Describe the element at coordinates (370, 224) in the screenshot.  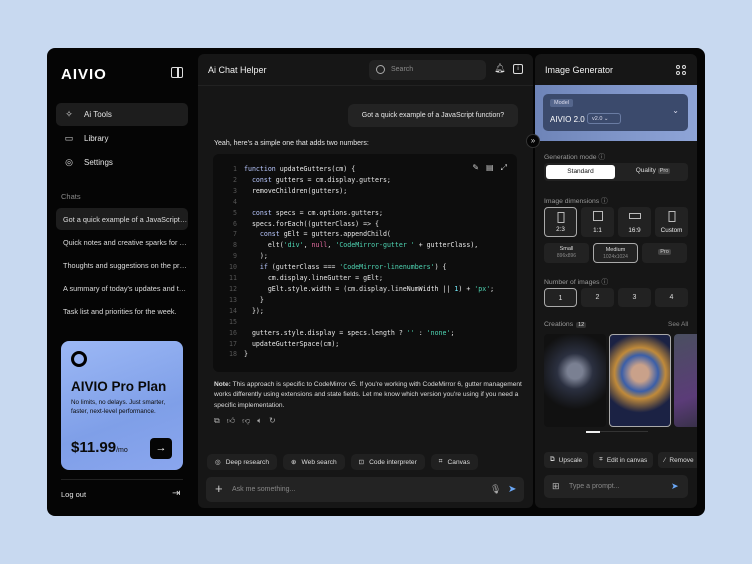
I see `code-line: 6 specs.forEach((gutterClass) => {` at that location.